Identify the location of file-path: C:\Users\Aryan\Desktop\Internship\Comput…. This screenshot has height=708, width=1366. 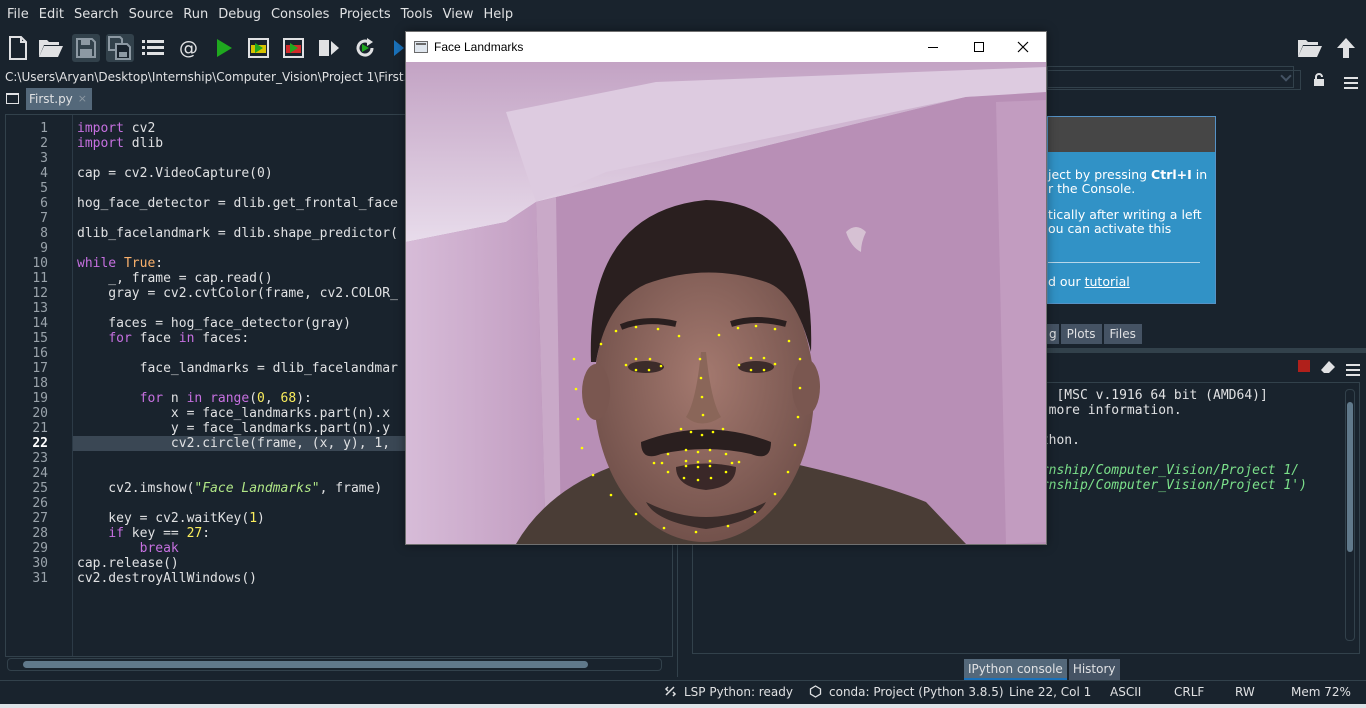
(205, 77).